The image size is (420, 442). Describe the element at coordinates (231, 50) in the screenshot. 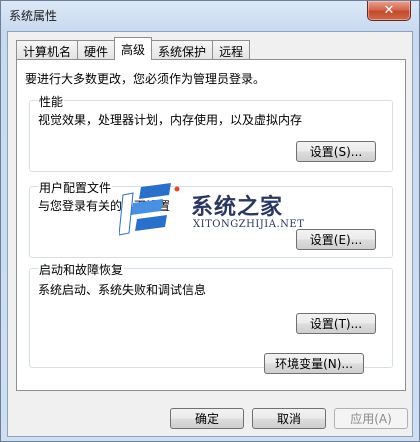

I see `tab-remote: 远程` at that location.